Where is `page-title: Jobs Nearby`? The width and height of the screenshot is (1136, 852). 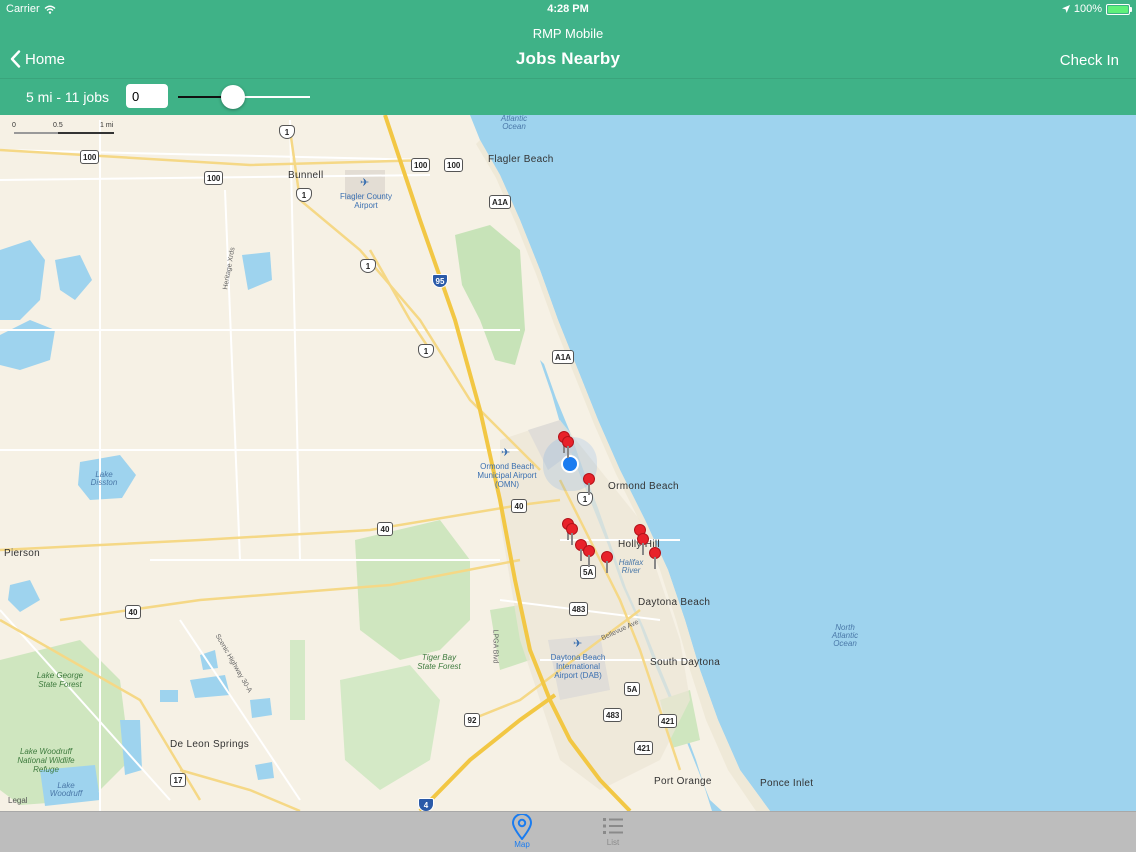
page-title: Jobs Nearby is located at coordinates (568, 58).